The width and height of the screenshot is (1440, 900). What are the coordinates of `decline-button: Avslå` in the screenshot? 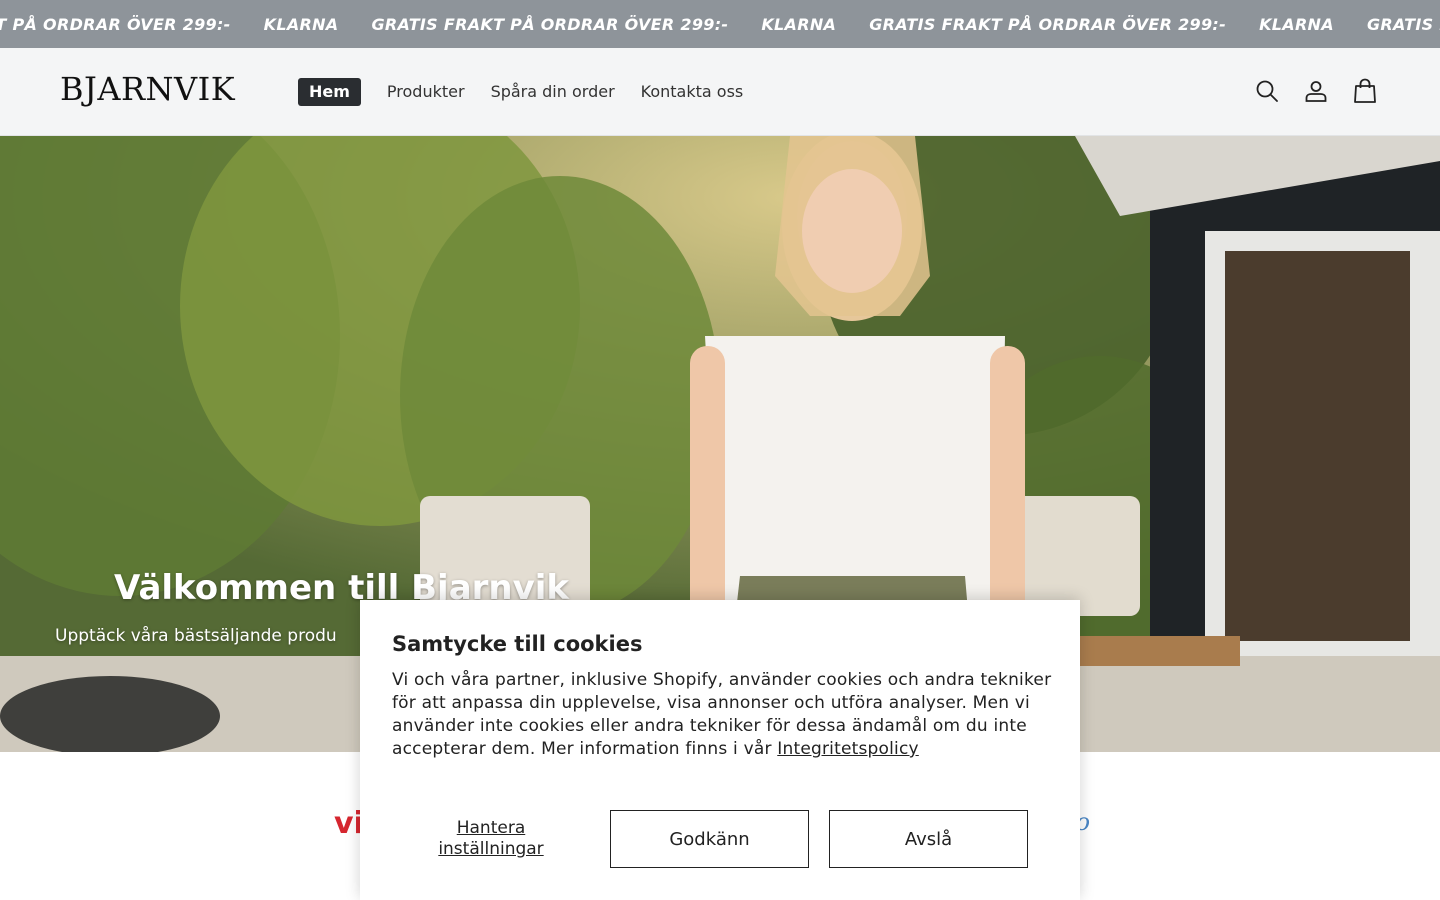 It's located at (928, 839).